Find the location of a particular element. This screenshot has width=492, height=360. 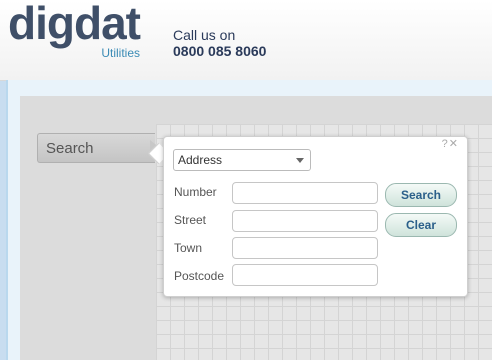

clear-button: Clear is located at coordinates (421, 225).